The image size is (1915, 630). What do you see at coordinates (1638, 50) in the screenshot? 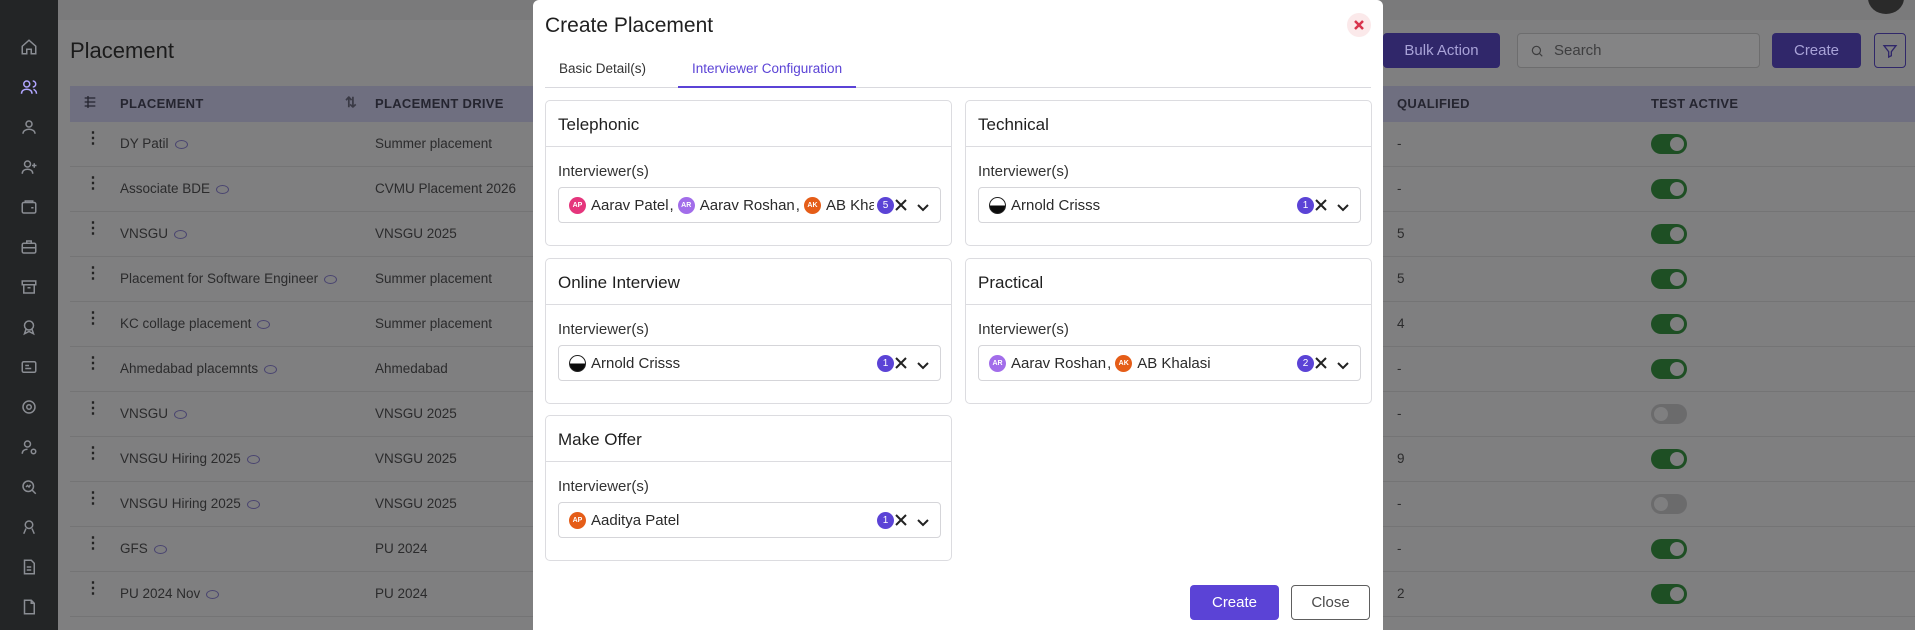
I see `search-input: Search` at bounding box center [1638, 50].